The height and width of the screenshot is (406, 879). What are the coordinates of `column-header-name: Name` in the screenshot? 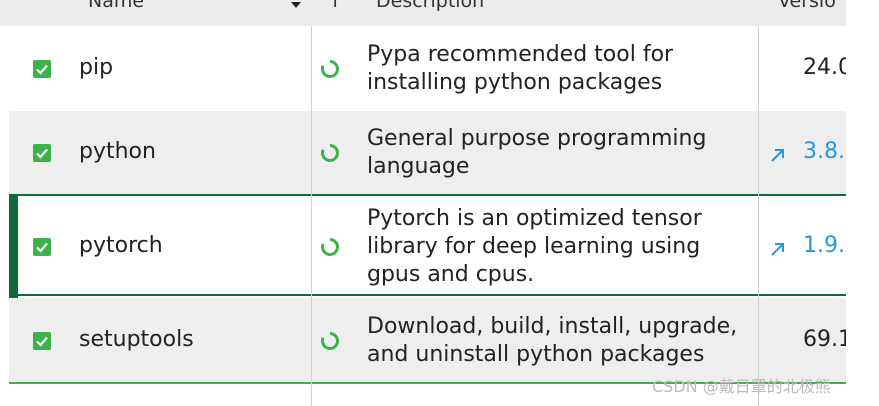 It's located at (116, 6).